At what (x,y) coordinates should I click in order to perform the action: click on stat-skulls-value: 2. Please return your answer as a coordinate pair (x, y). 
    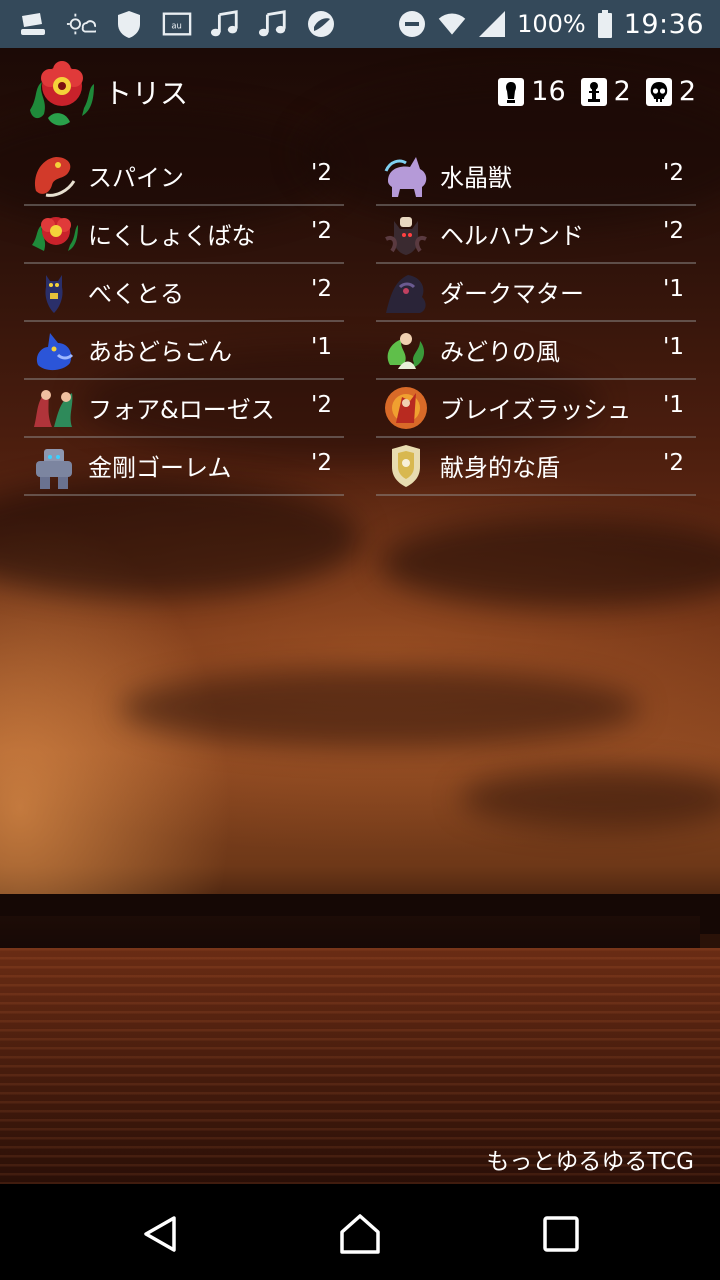
    Looking at the image, I should click on (687, 91).